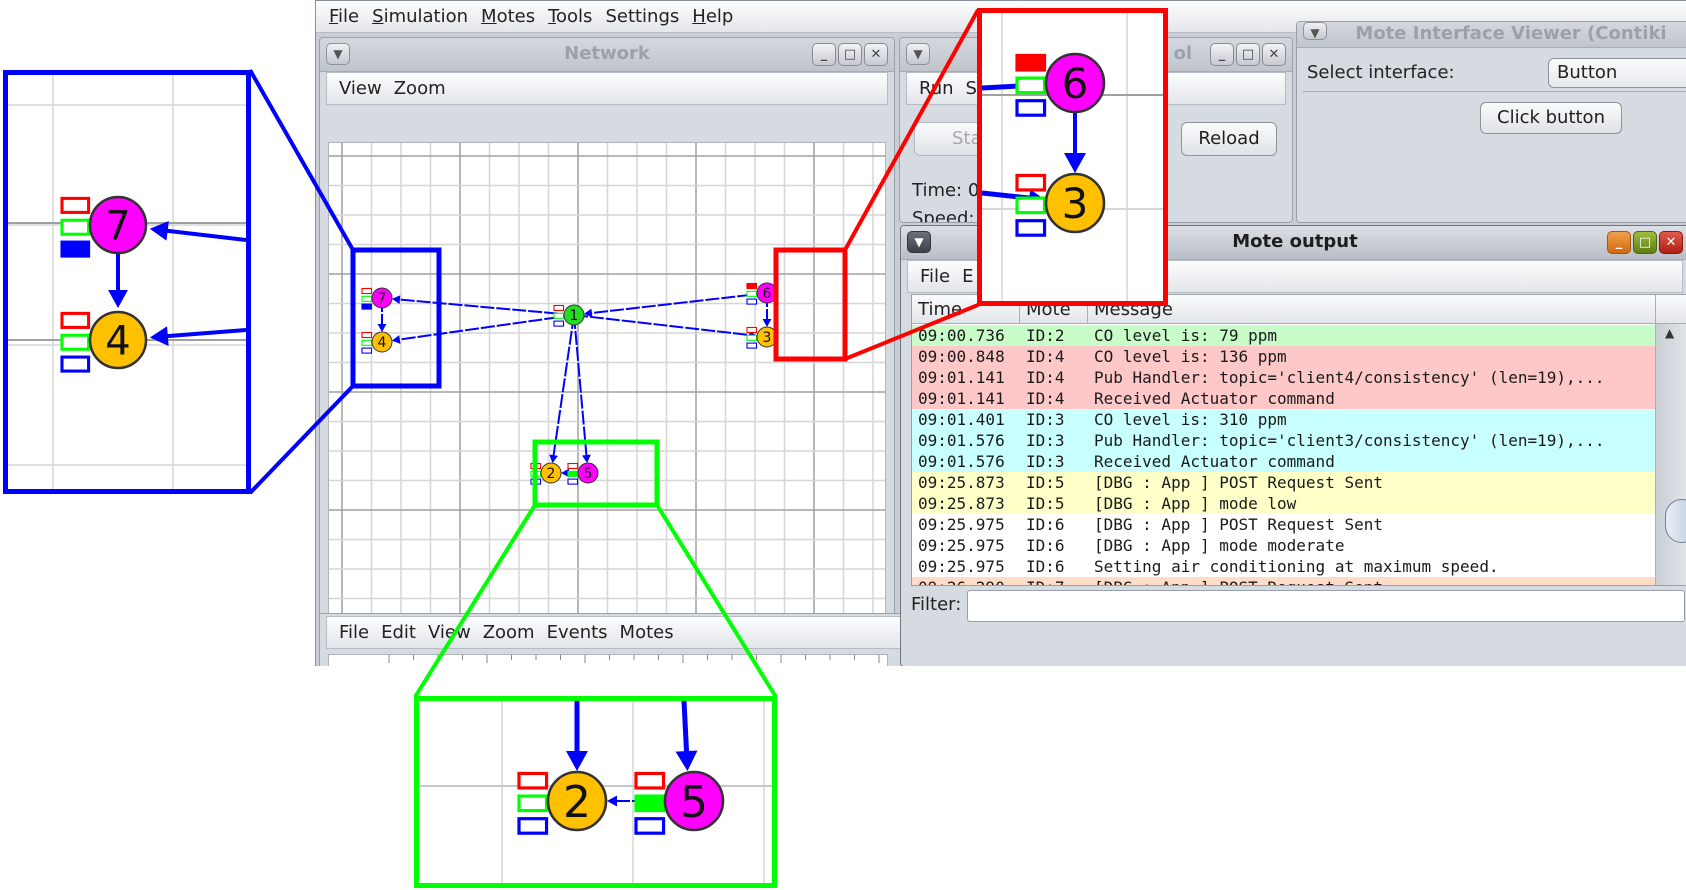 This screenshot has height=890, width=1686. I want to click on mote-label: 5, so click(694, 802).